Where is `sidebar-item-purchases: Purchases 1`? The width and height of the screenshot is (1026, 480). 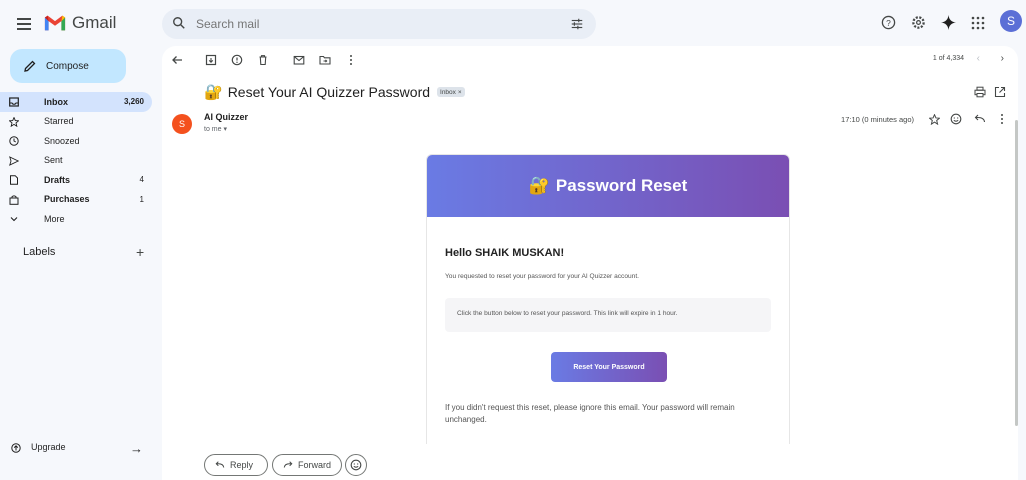
sidebar-item-purchases: Purchases 1 is located at coordinates (76, 200).